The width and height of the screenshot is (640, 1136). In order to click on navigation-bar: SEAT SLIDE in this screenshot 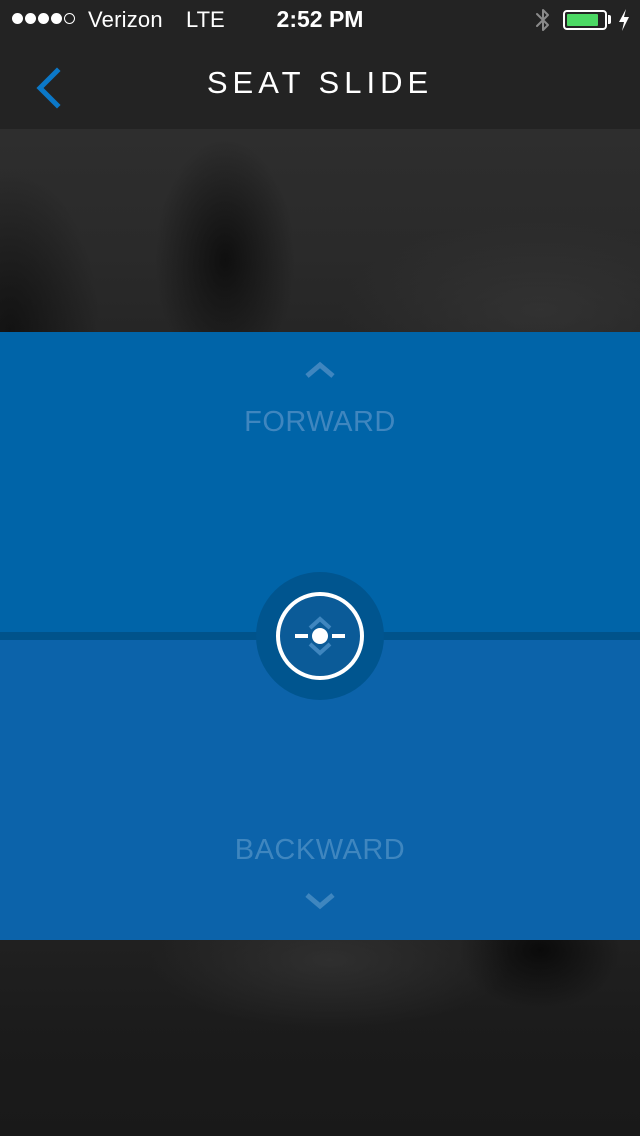, I will do `click(320, 85)`.